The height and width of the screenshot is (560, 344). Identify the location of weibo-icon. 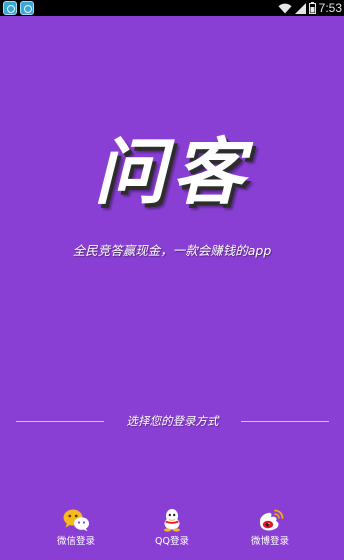
(271, 520).